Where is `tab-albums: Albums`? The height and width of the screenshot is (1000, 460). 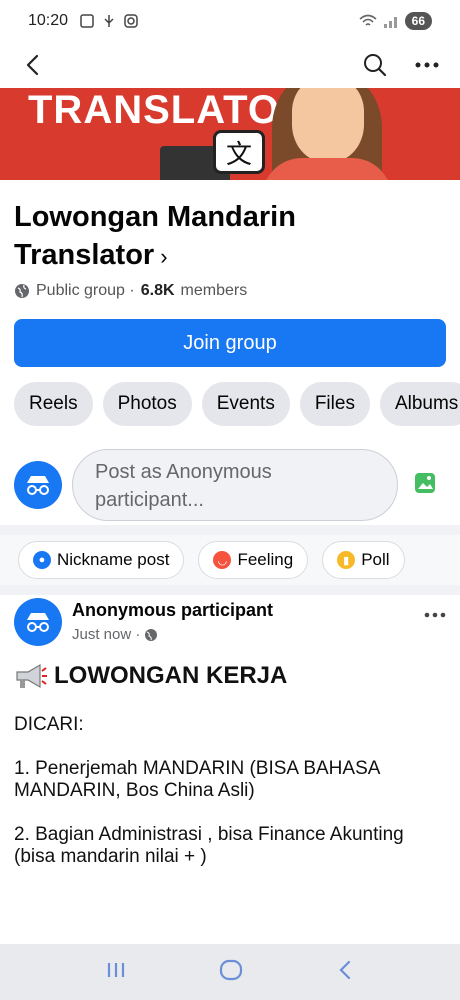 tab-albums: Albums is located at coordinates (419, 404).